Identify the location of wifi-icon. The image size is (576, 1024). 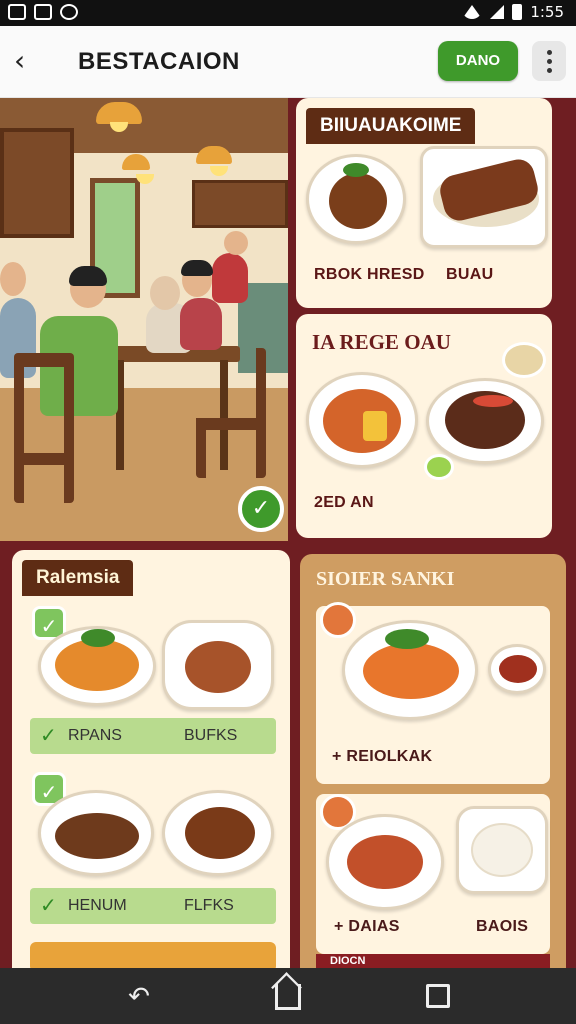
(472, 12).